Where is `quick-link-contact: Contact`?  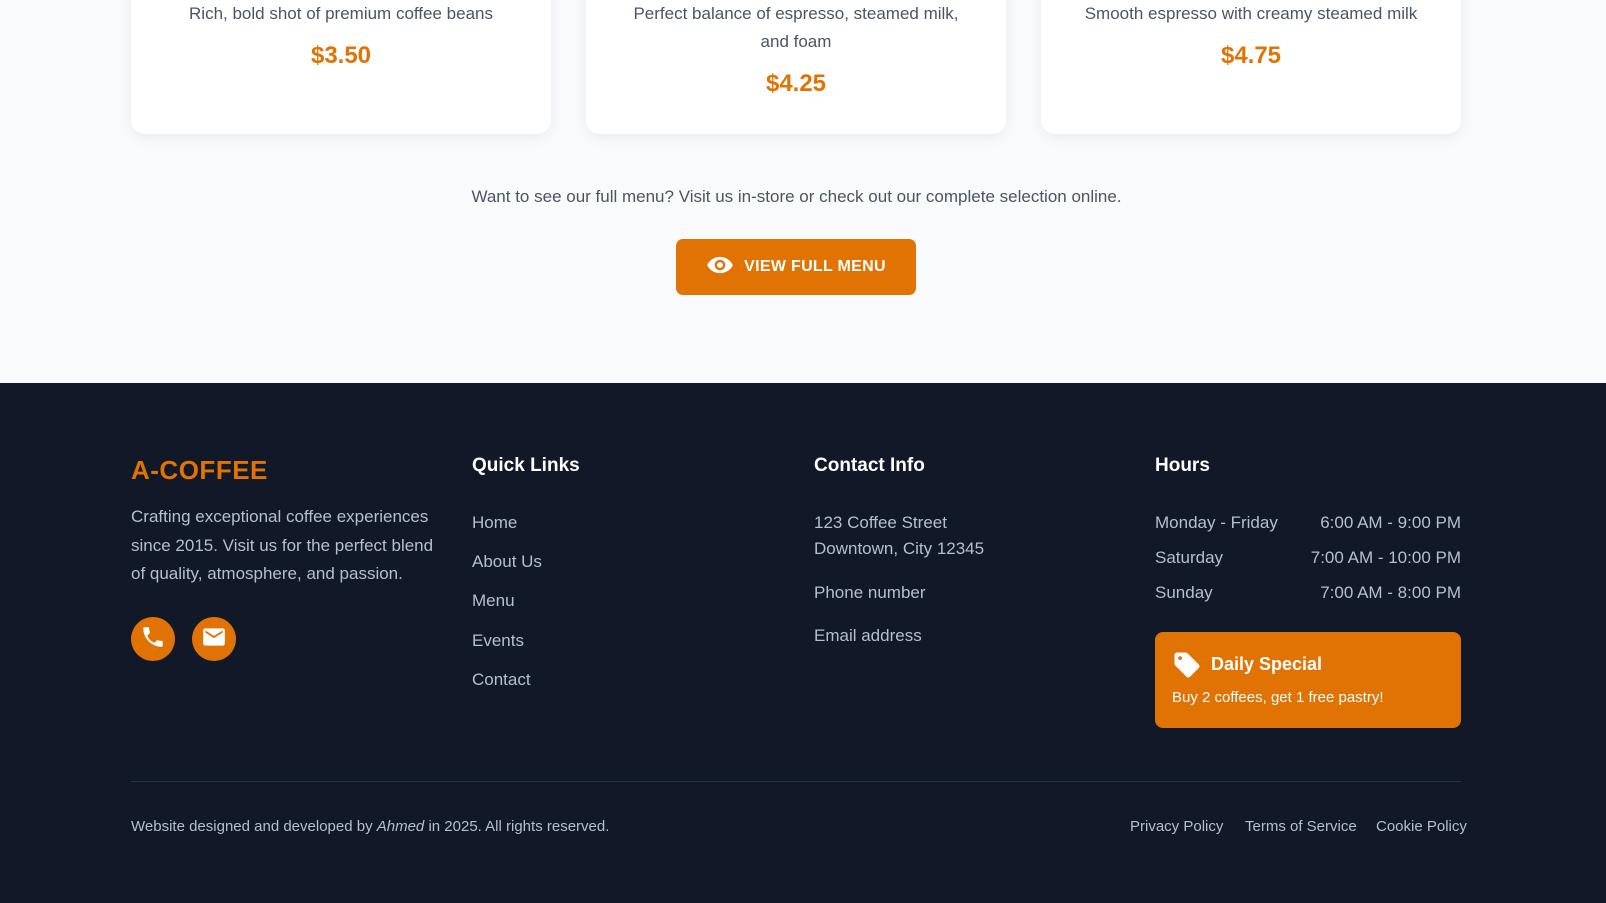
quick-link-contact: Contact is located at coordinates (501, 680).